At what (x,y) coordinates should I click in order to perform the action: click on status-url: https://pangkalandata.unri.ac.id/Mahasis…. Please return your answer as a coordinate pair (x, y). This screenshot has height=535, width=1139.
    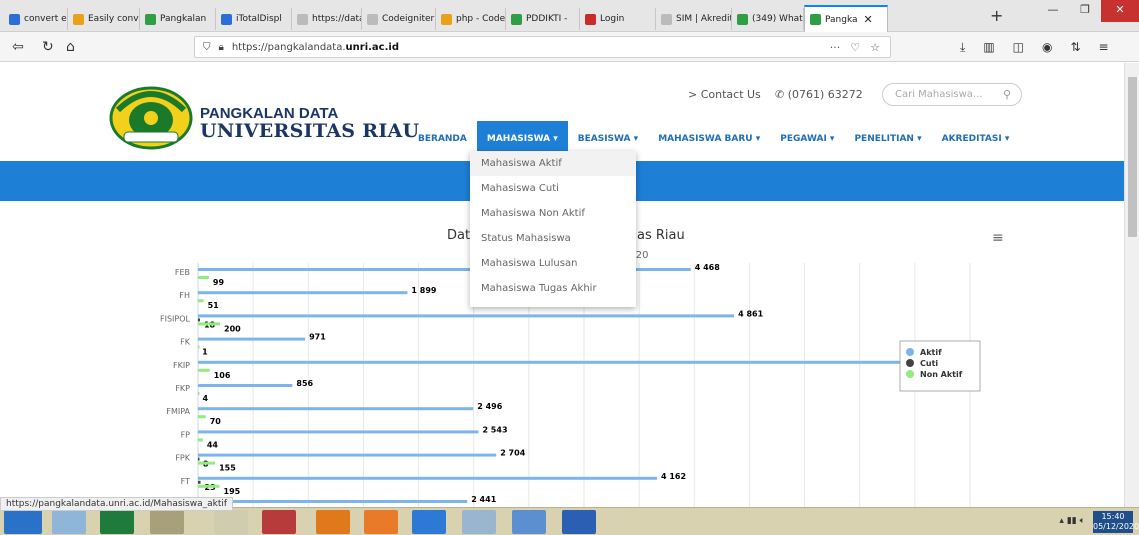
    Looking at the image, I should click on (117, 504).